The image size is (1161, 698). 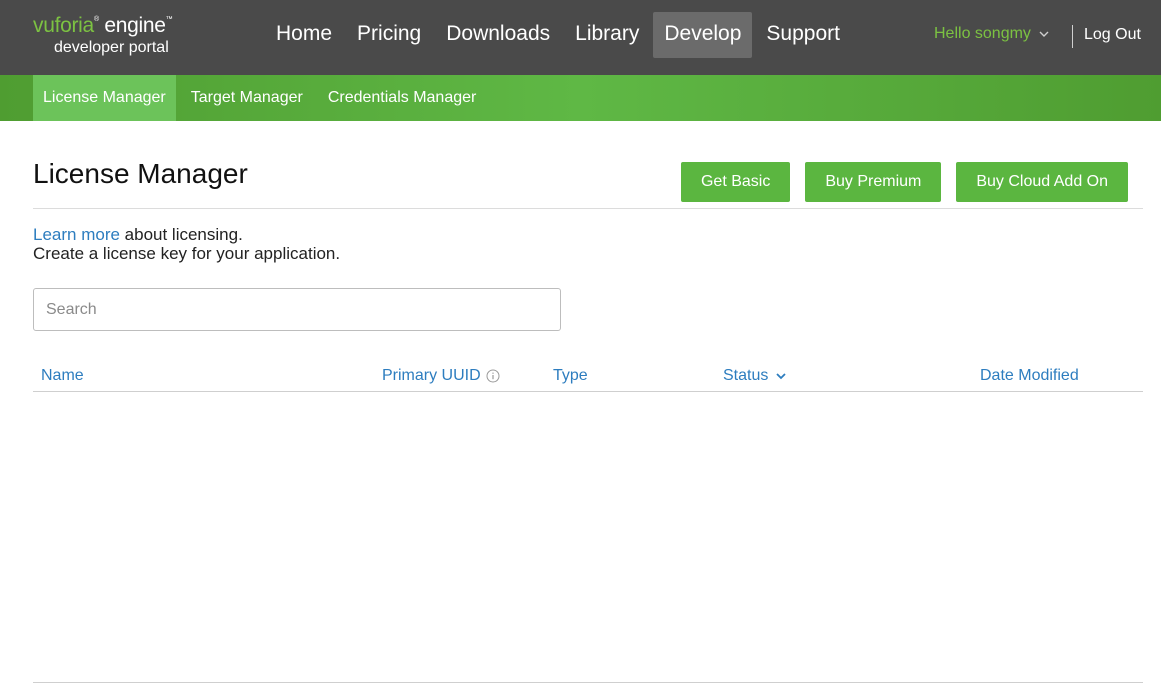 I want to click on logout-link: Log Out, so click(x=1112, y=35).